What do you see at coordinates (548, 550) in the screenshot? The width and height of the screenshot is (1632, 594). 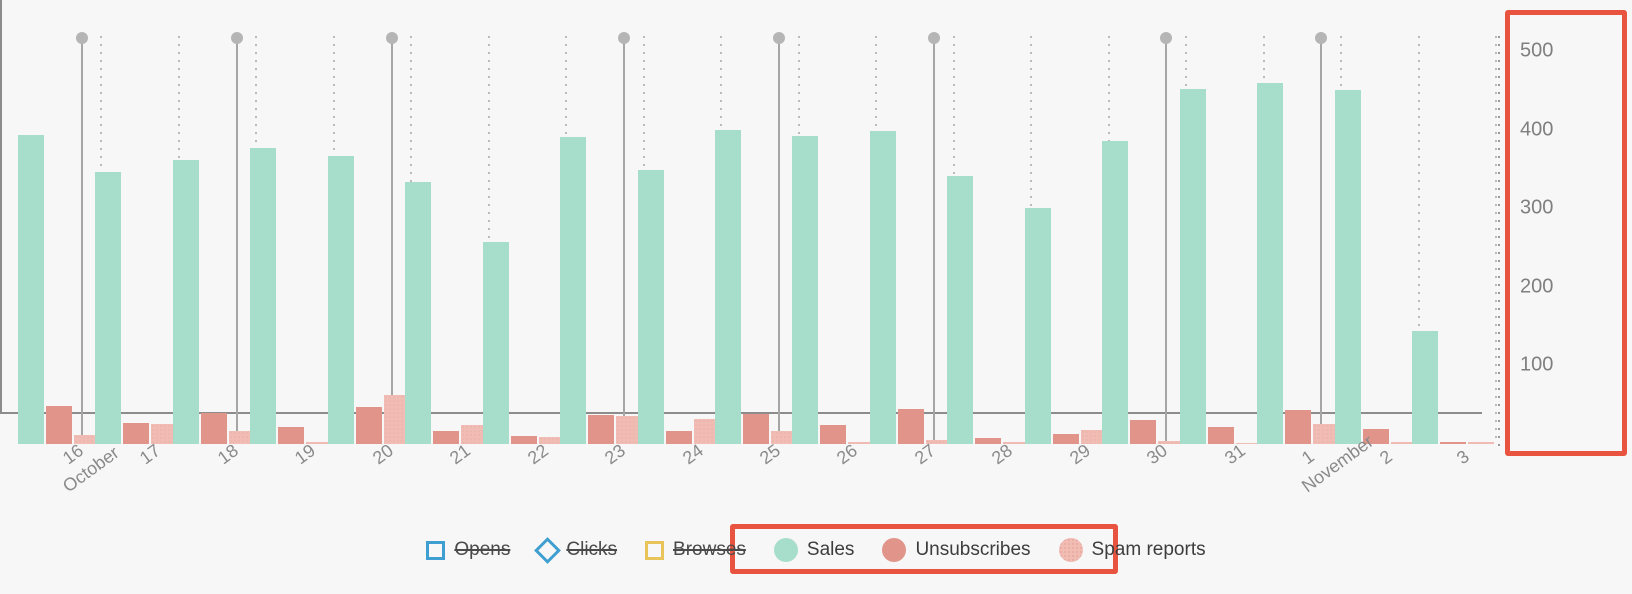 I see `diamond-outline-icon` at bounding box center [548, 550].